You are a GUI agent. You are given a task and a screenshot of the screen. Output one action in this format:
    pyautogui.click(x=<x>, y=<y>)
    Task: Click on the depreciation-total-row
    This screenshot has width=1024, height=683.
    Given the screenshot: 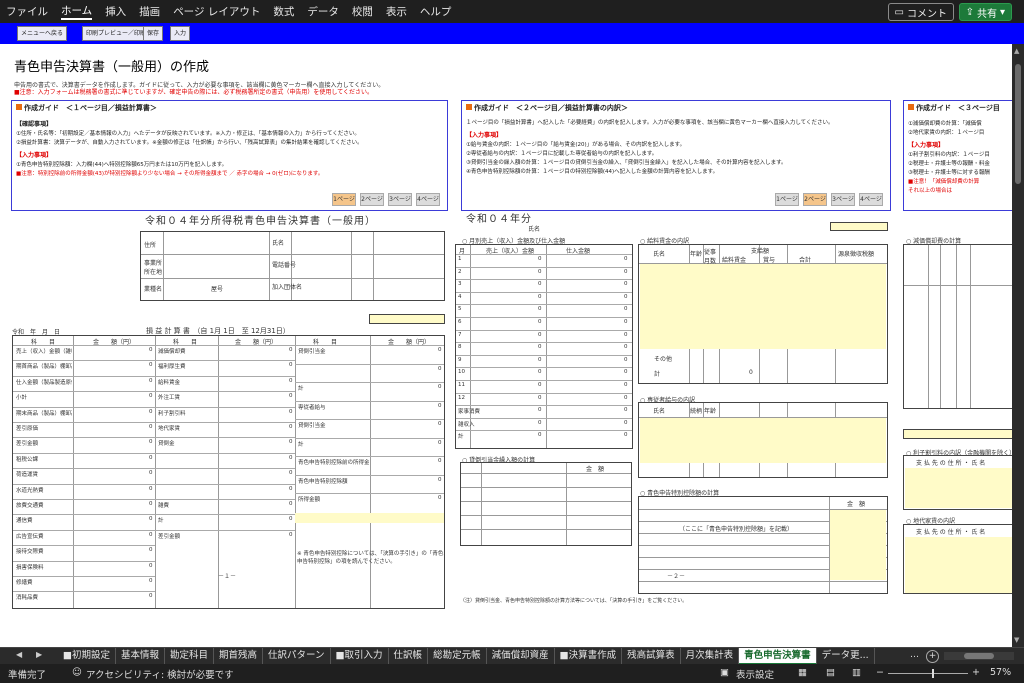 What is the action you would take?
    pyautogui.click(x=957, y=434)
    